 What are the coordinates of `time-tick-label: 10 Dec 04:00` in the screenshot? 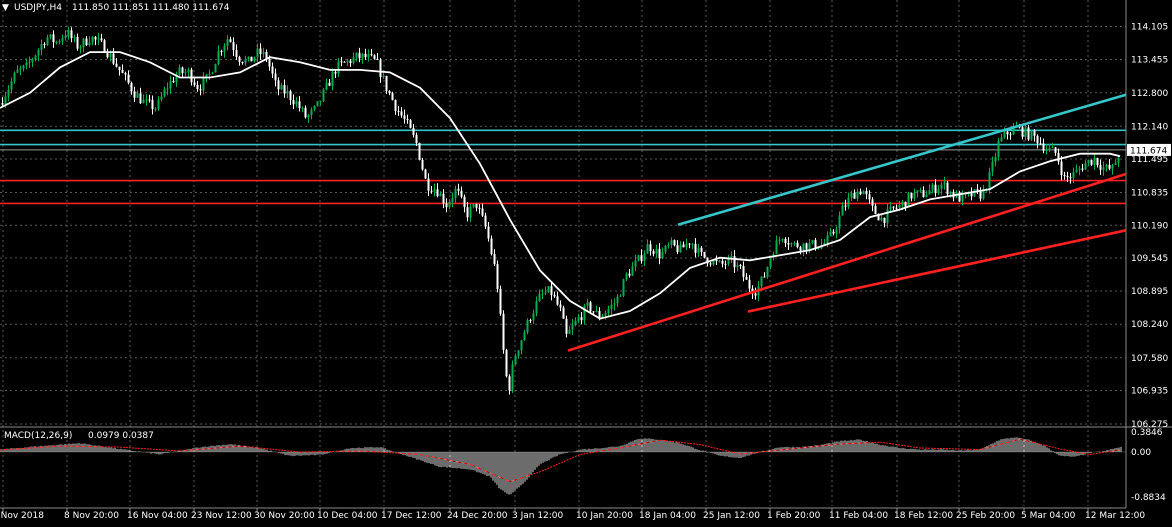 It's located at (347, 516).